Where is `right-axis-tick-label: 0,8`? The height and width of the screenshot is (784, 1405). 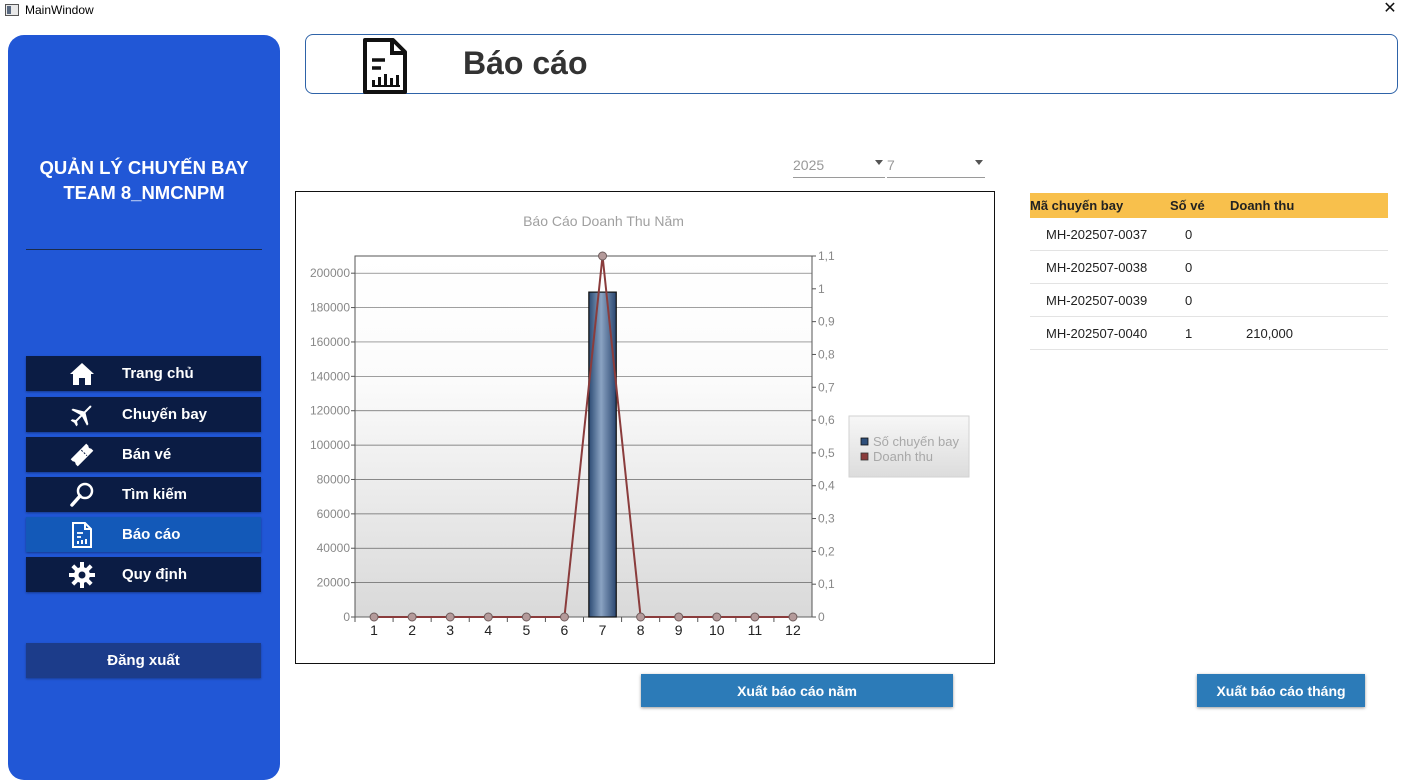
right-axis-tick-label: 0,8 is located at coordinates (826, 354).